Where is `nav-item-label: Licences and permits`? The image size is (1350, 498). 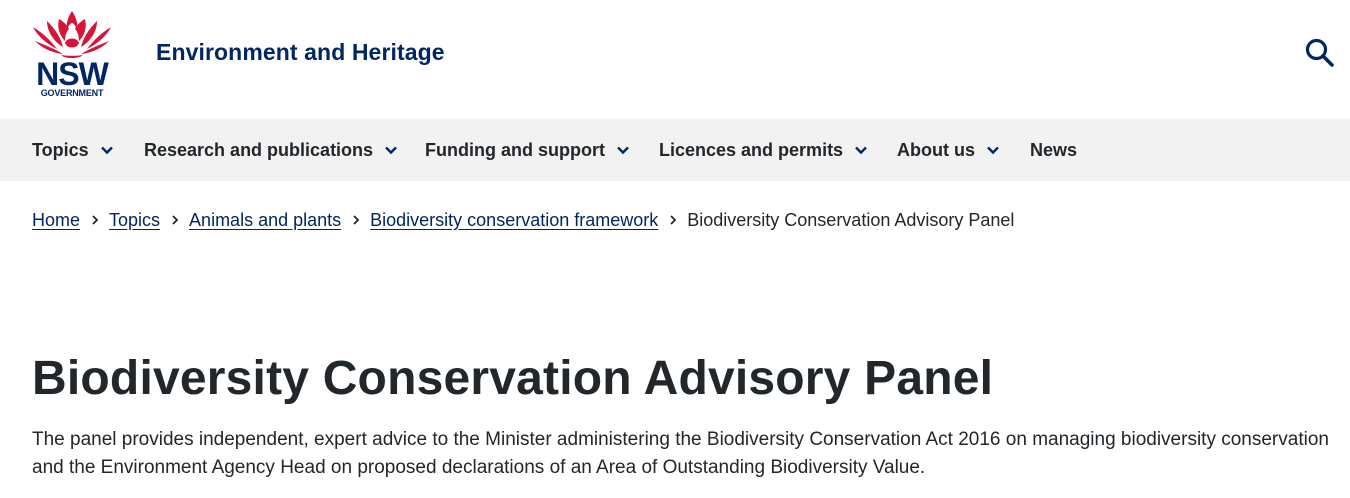
nav-item-label: Licences and permits is located at coordinates (751, 149).